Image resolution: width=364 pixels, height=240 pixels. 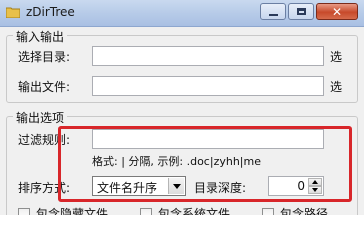 I want to click on include-system-checkbox: 包含系统文件, so click(x=185, y=210).